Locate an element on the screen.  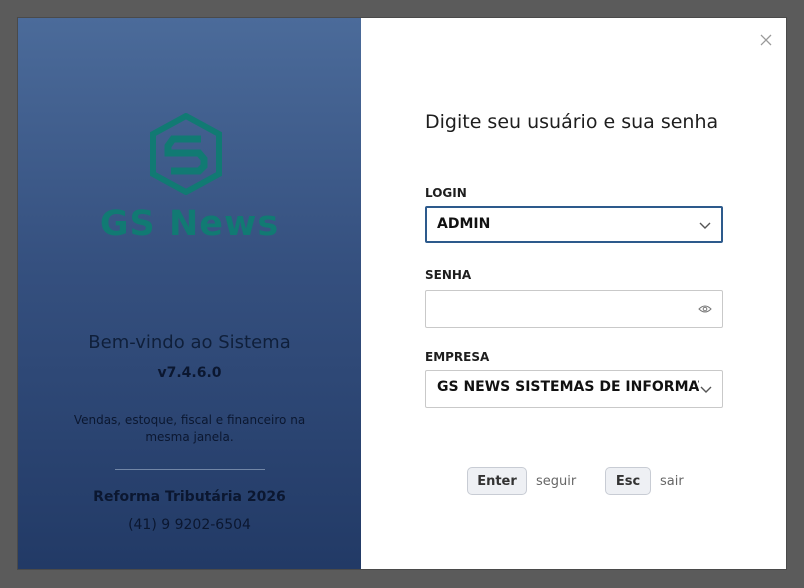
welcome-text: Bem-vindo ao Sistema is located at coordinates (189, 342).